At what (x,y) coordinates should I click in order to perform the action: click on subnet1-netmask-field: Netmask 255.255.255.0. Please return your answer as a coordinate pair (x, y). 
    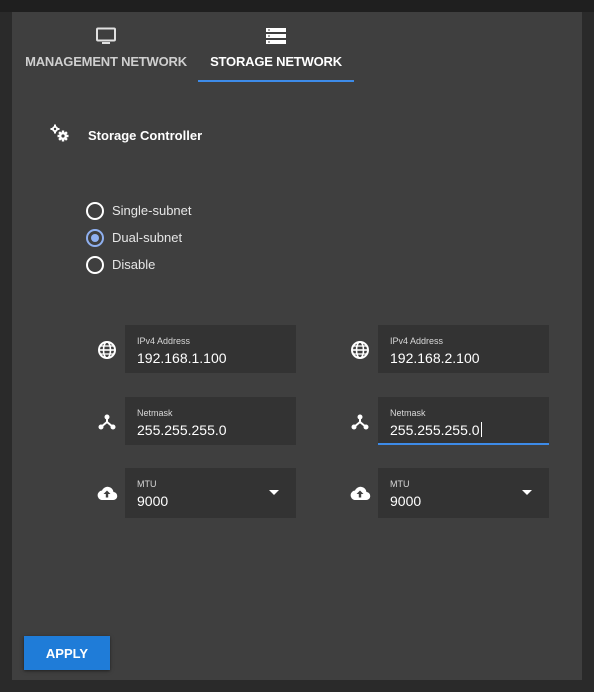
    Looking at the image, I should click on (210, 421).